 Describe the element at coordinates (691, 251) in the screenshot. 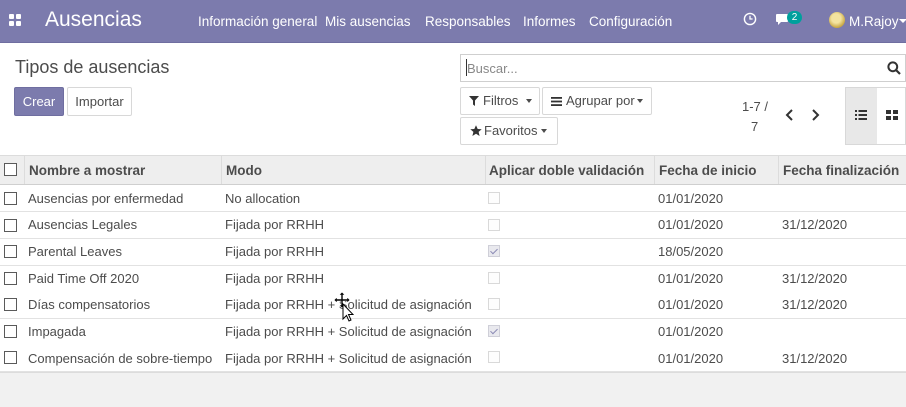

I see `row-start-date: 18/05/2020` at that location.